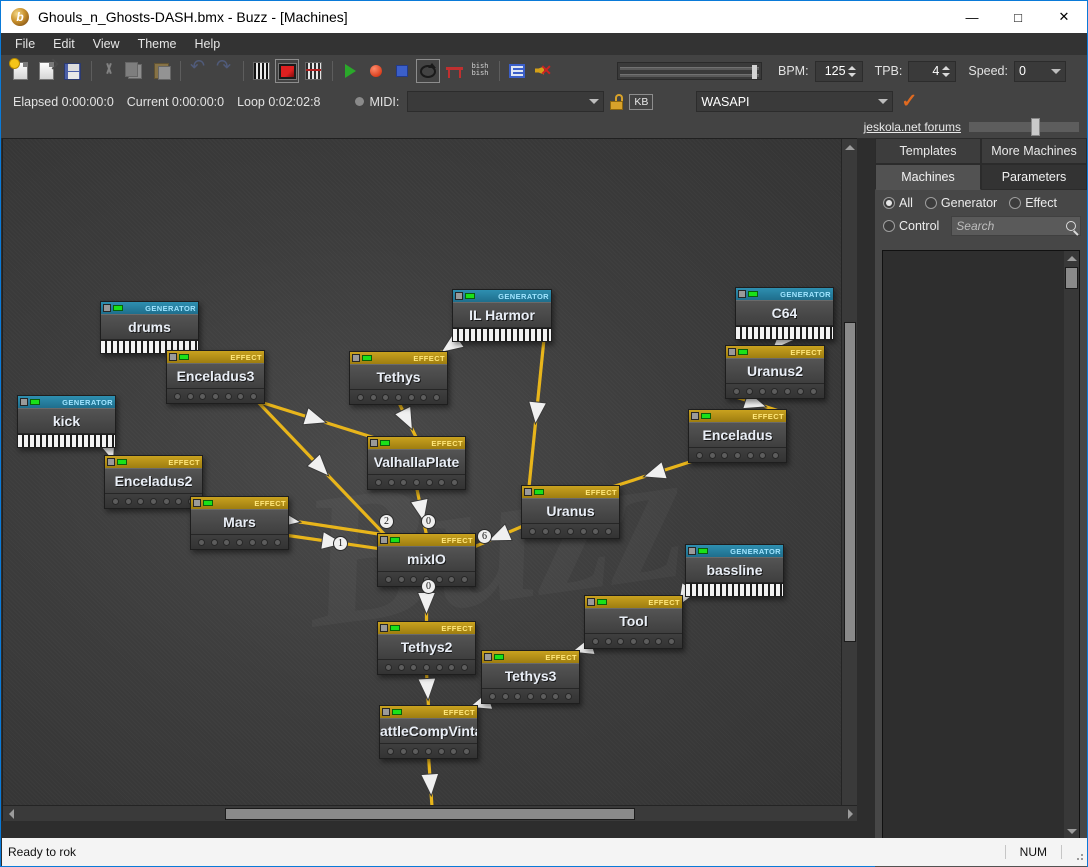 Image resolution: width=1088 pixels, height=867 pixels. I want to click on machine-node-drums: GENERATOR drums, so click(149, 327).